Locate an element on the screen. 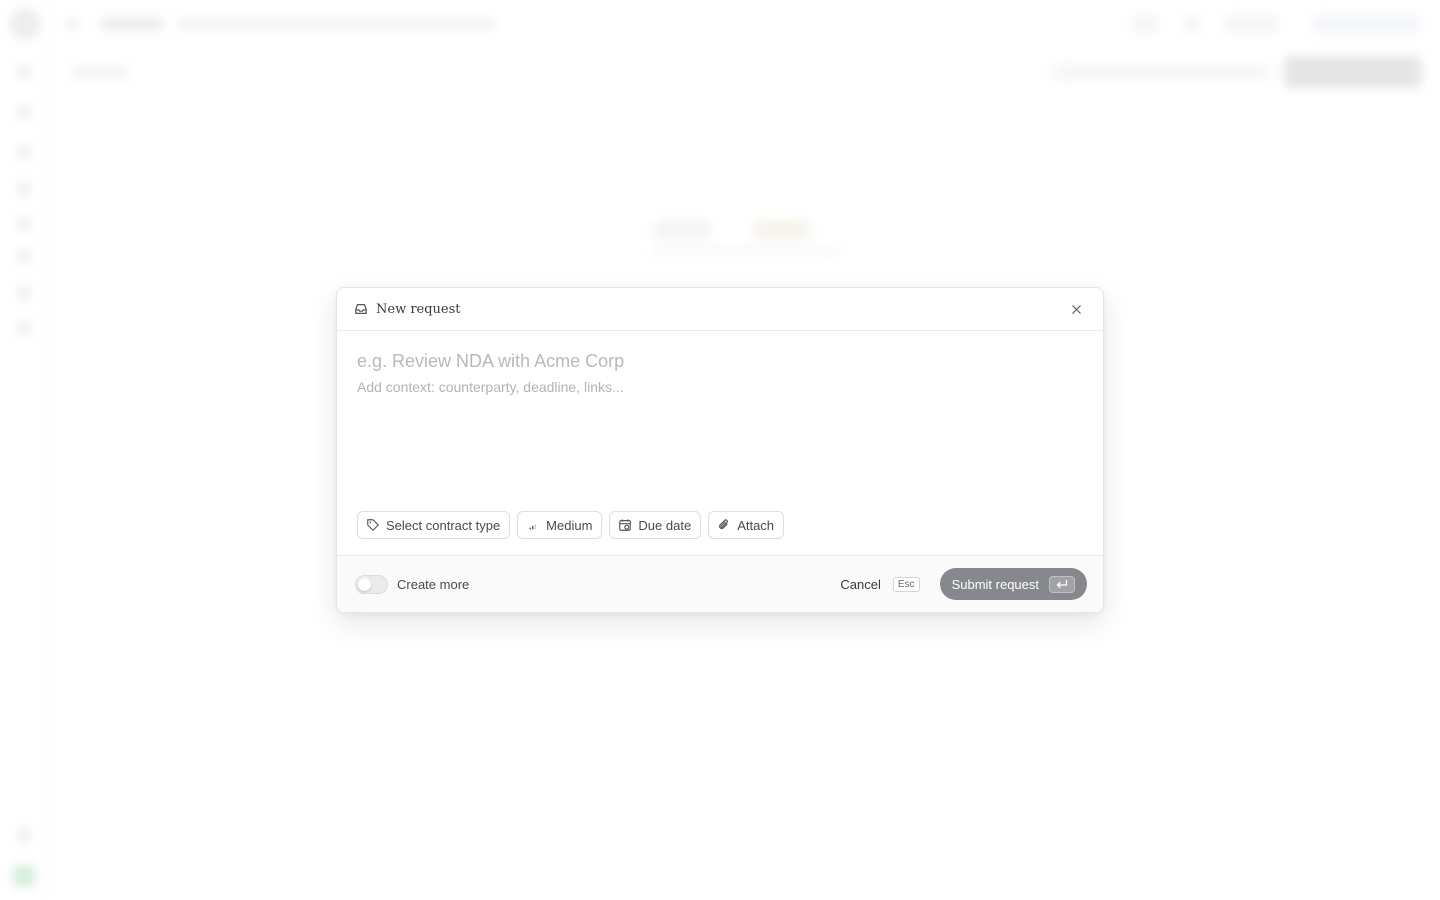 The image size is (1440, 900). request-title-input is located at coordinates (720, 361).